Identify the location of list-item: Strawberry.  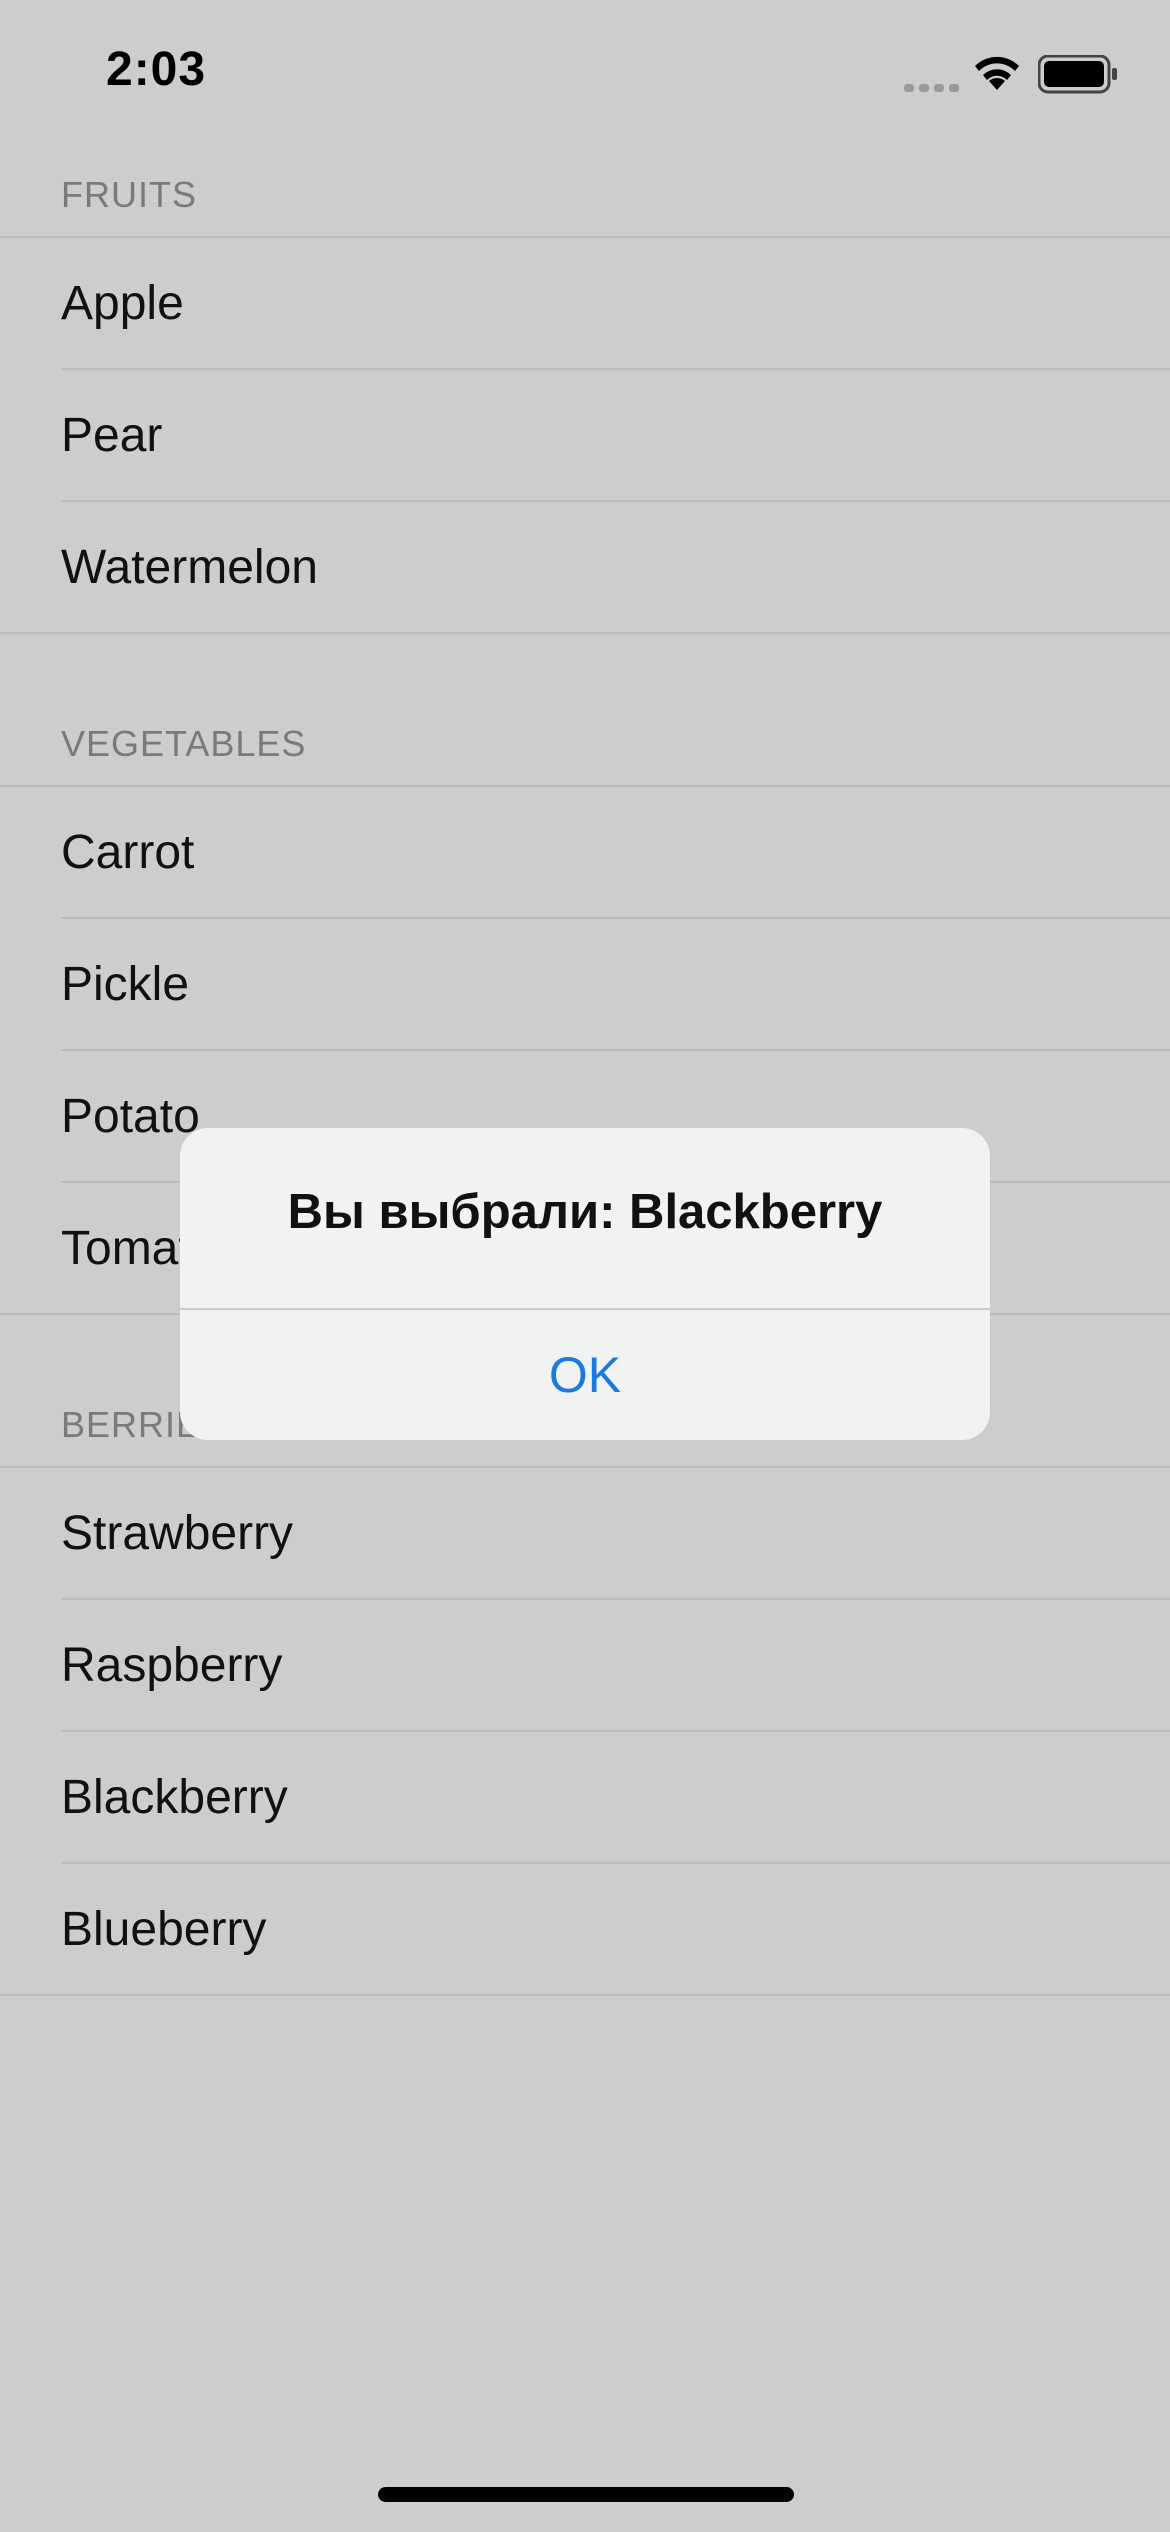
(585, 1534).